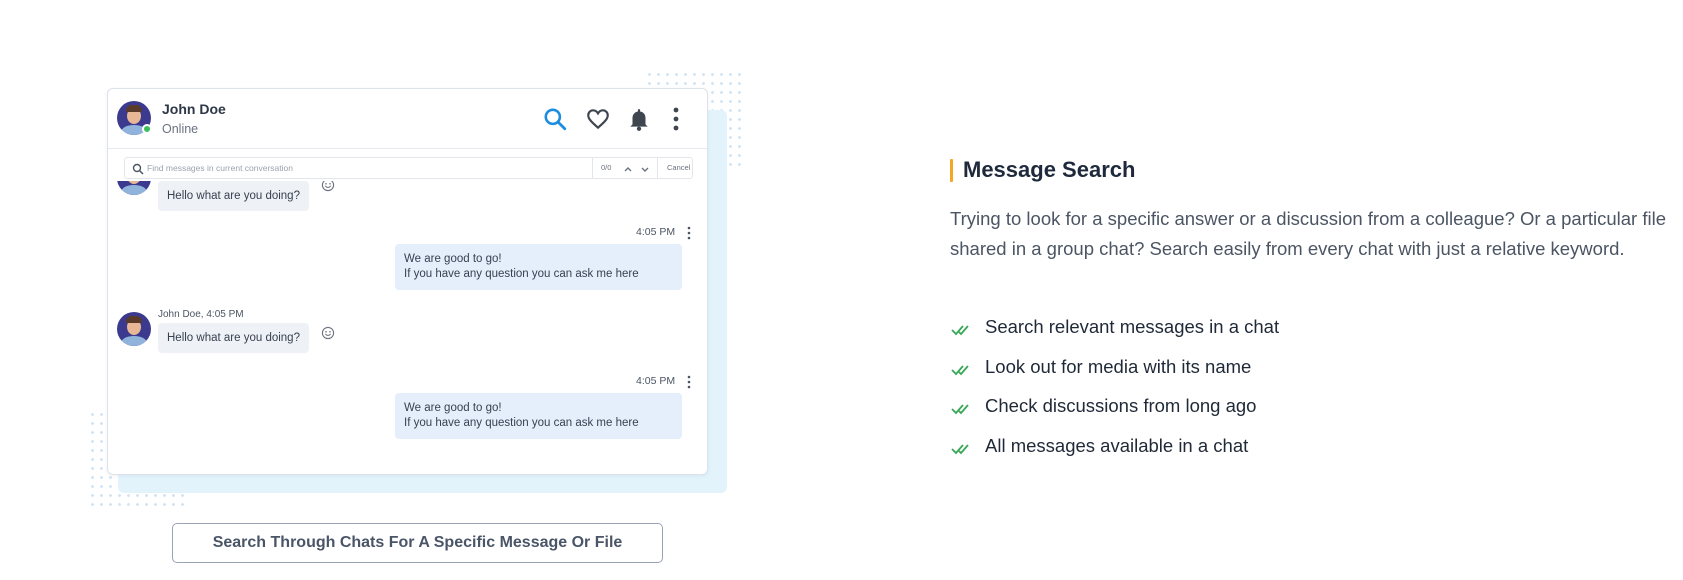  Describe the element at coordinates (628, 168) in the screenshot. I see `chevron-up-icon` at that location.